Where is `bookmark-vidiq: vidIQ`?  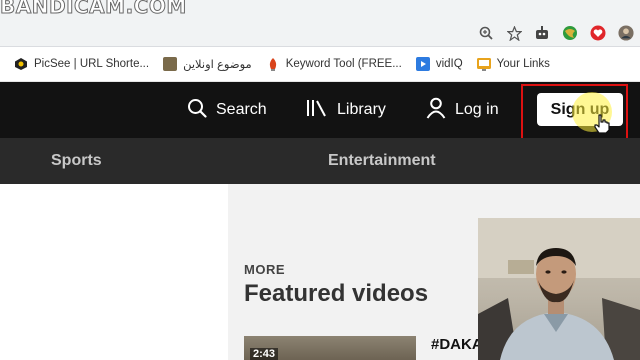
bookmark-vidiq: vidIQ is located at coordinates (439, 64).